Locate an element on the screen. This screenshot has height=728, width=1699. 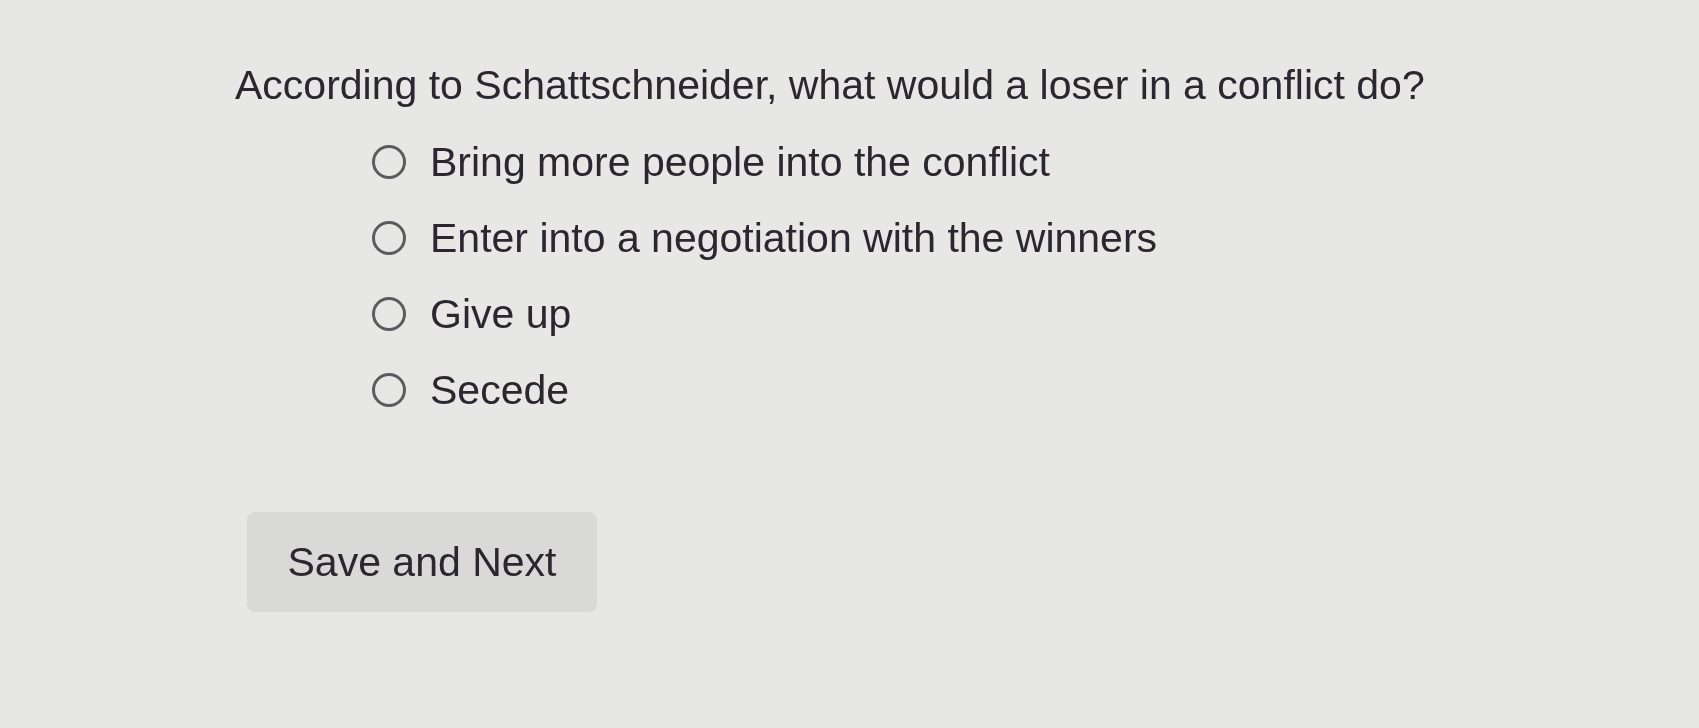
option-label: Secede is located at coordinates (500, 390).